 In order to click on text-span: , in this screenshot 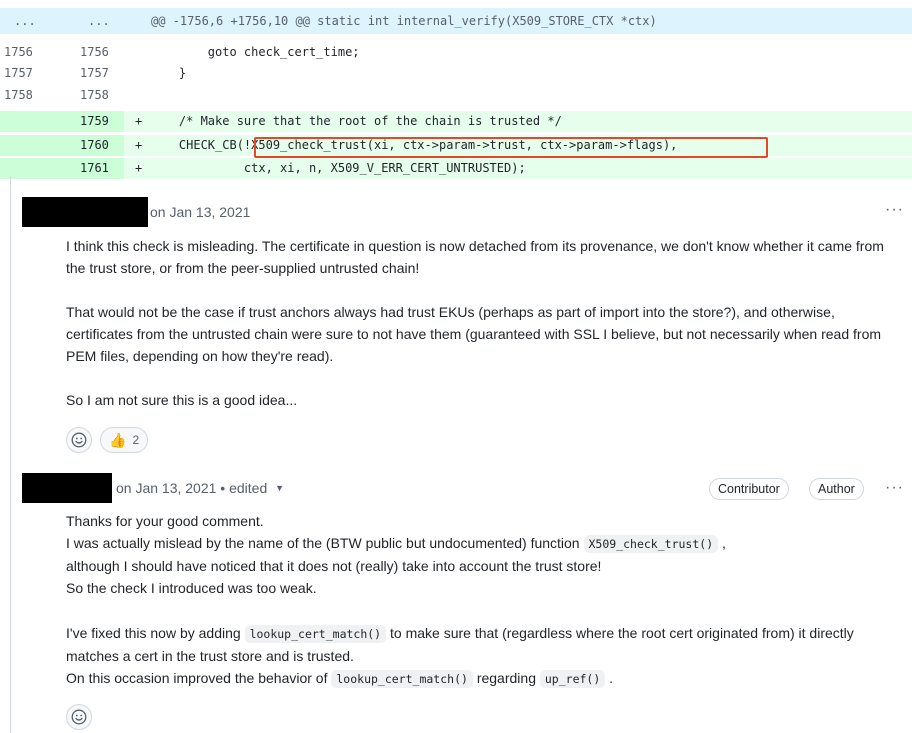, I will do `click(722, 543)`.